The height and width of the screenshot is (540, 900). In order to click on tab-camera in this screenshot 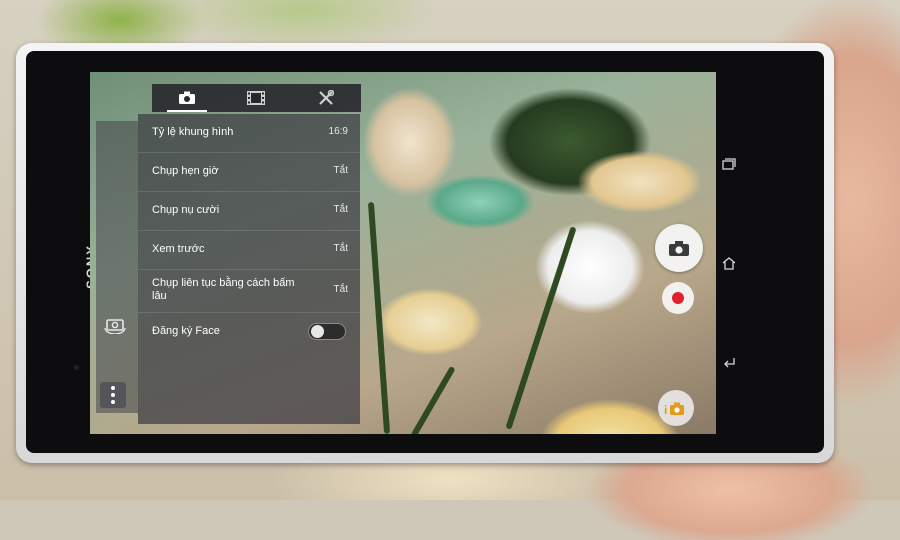, I will do `click(186, 98)`.